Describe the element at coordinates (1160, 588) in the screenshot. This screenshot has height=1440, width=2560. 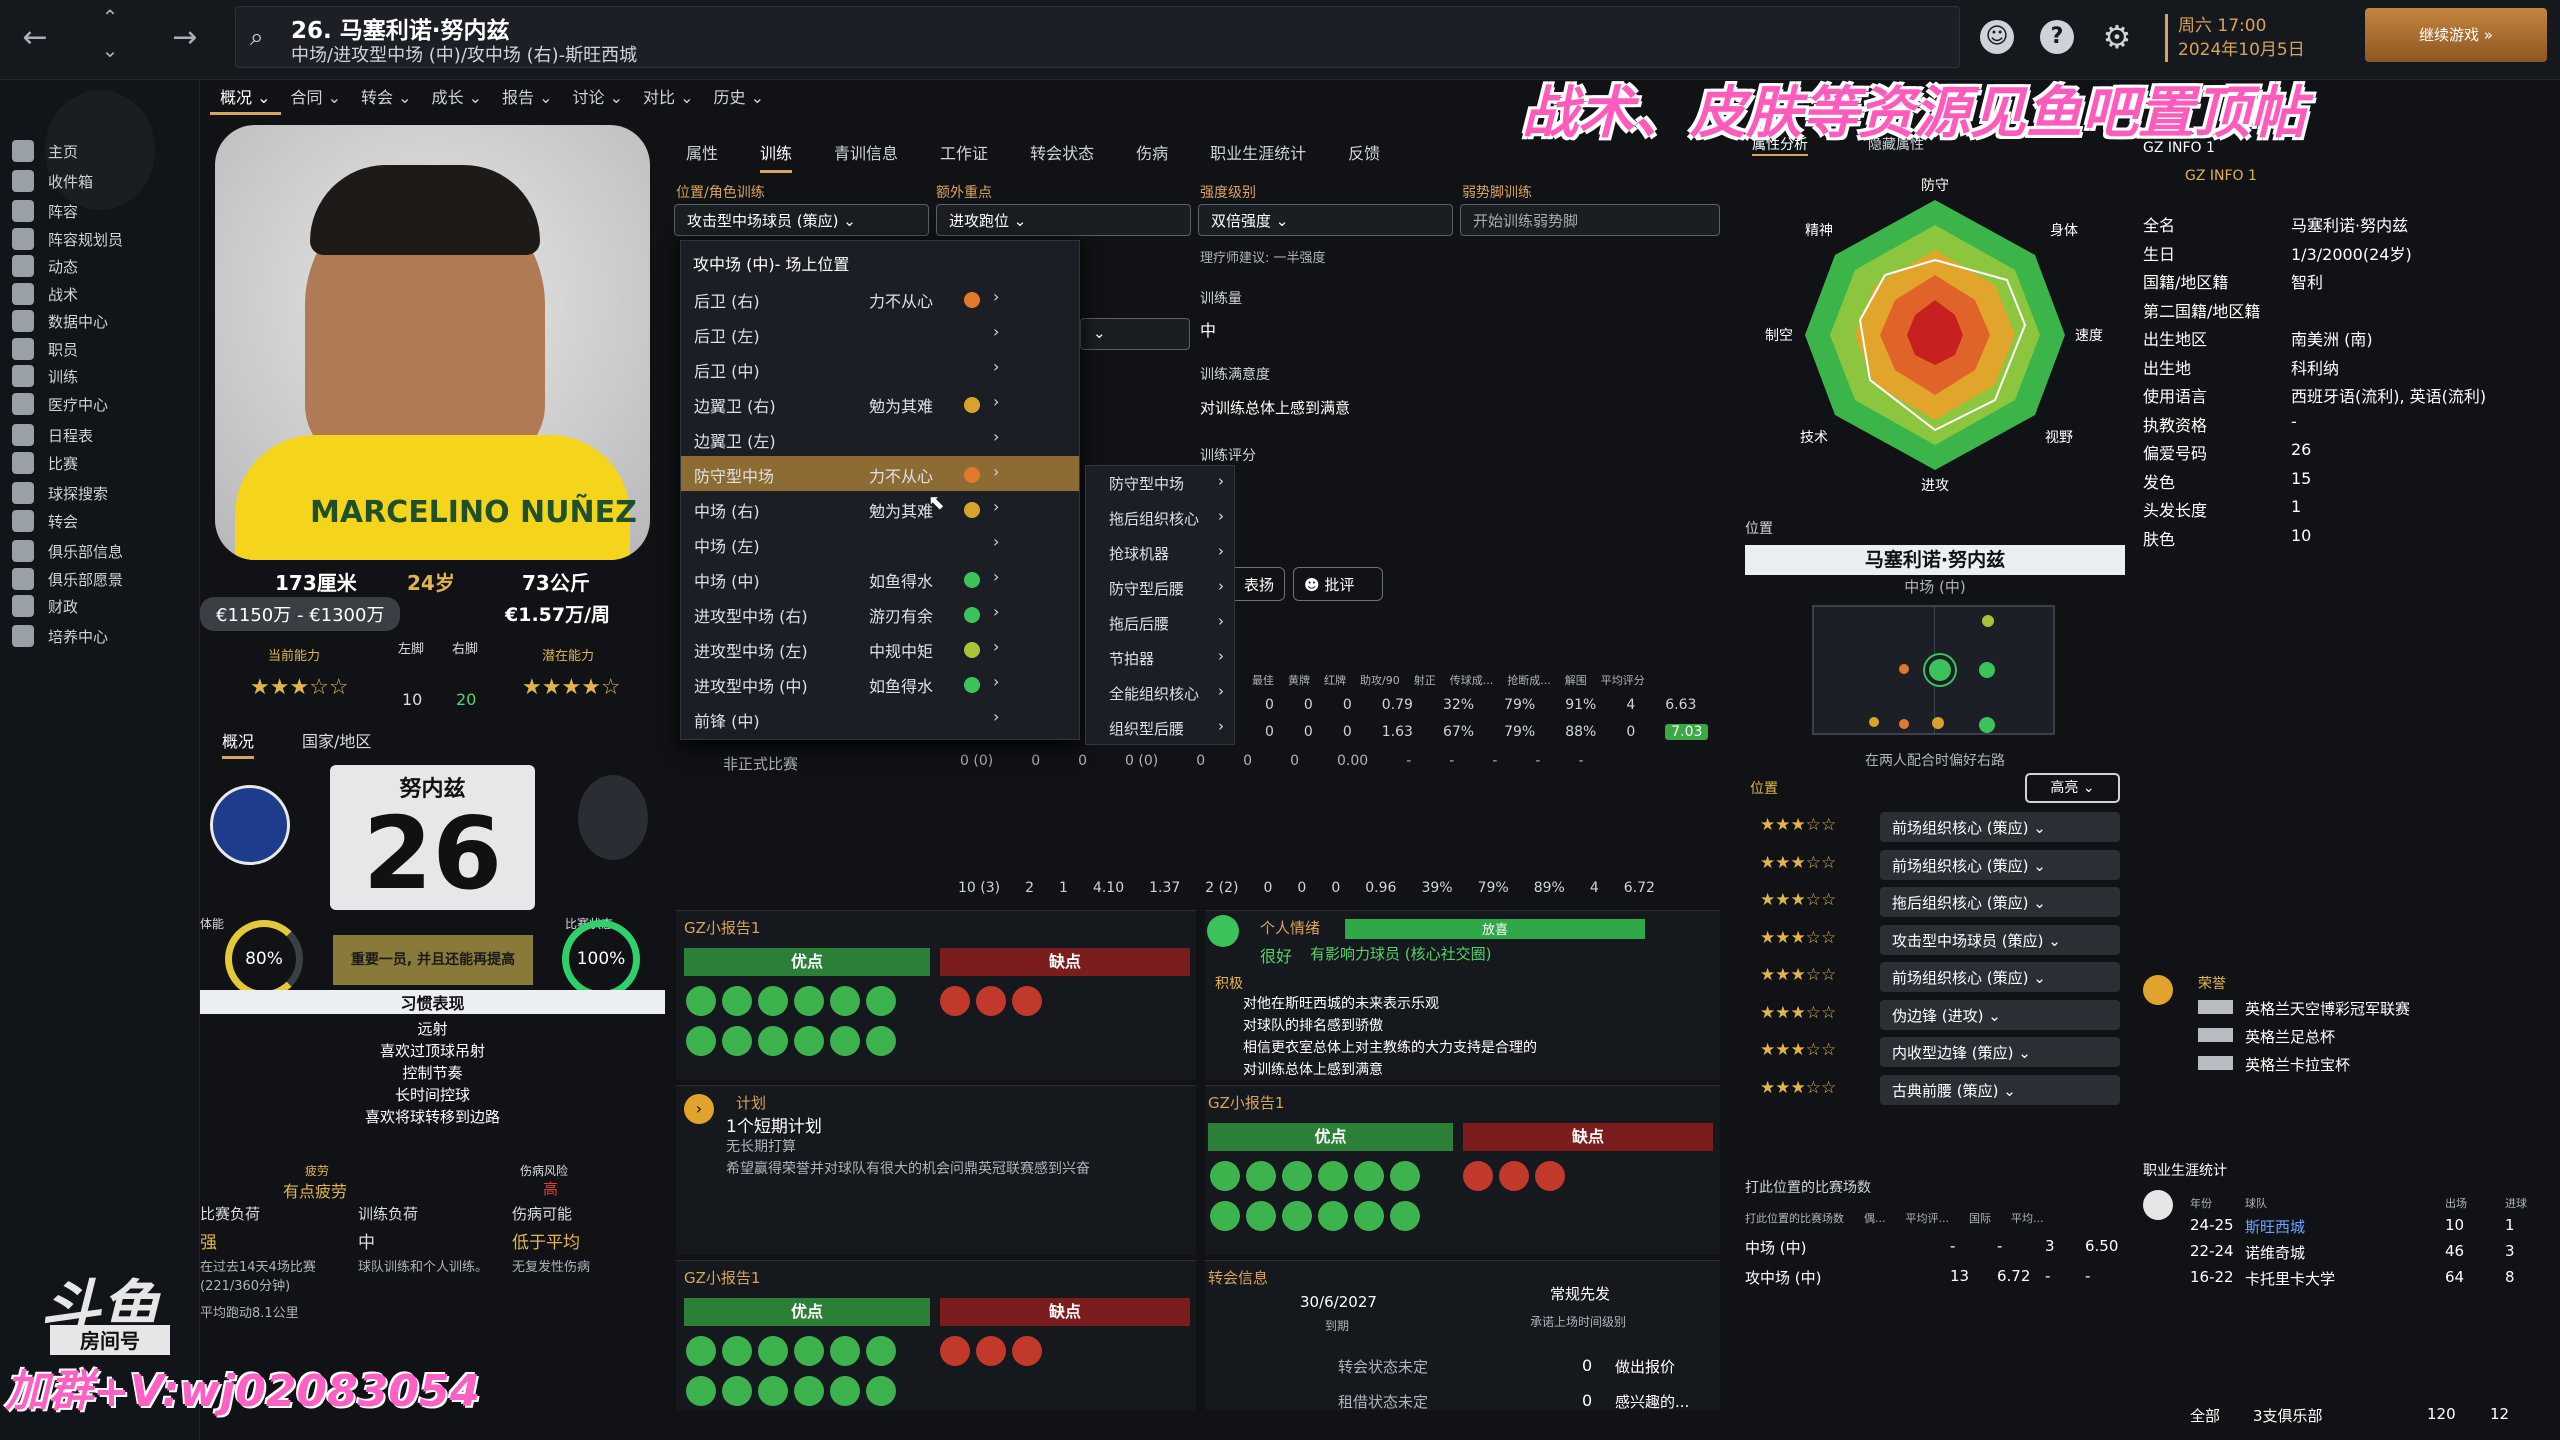
I see `submenu-item: 防守型后腰 ›` at that location.